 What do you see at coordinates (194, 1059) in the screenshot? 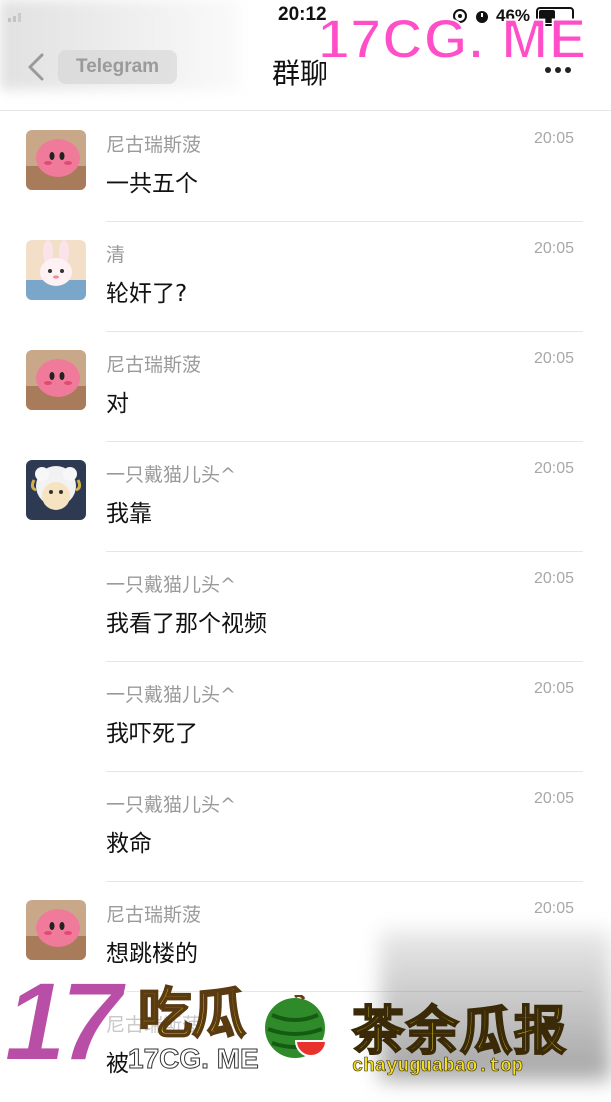
I see `watermark-domain: 17CG. ME` at bounding box center [194, 1059].